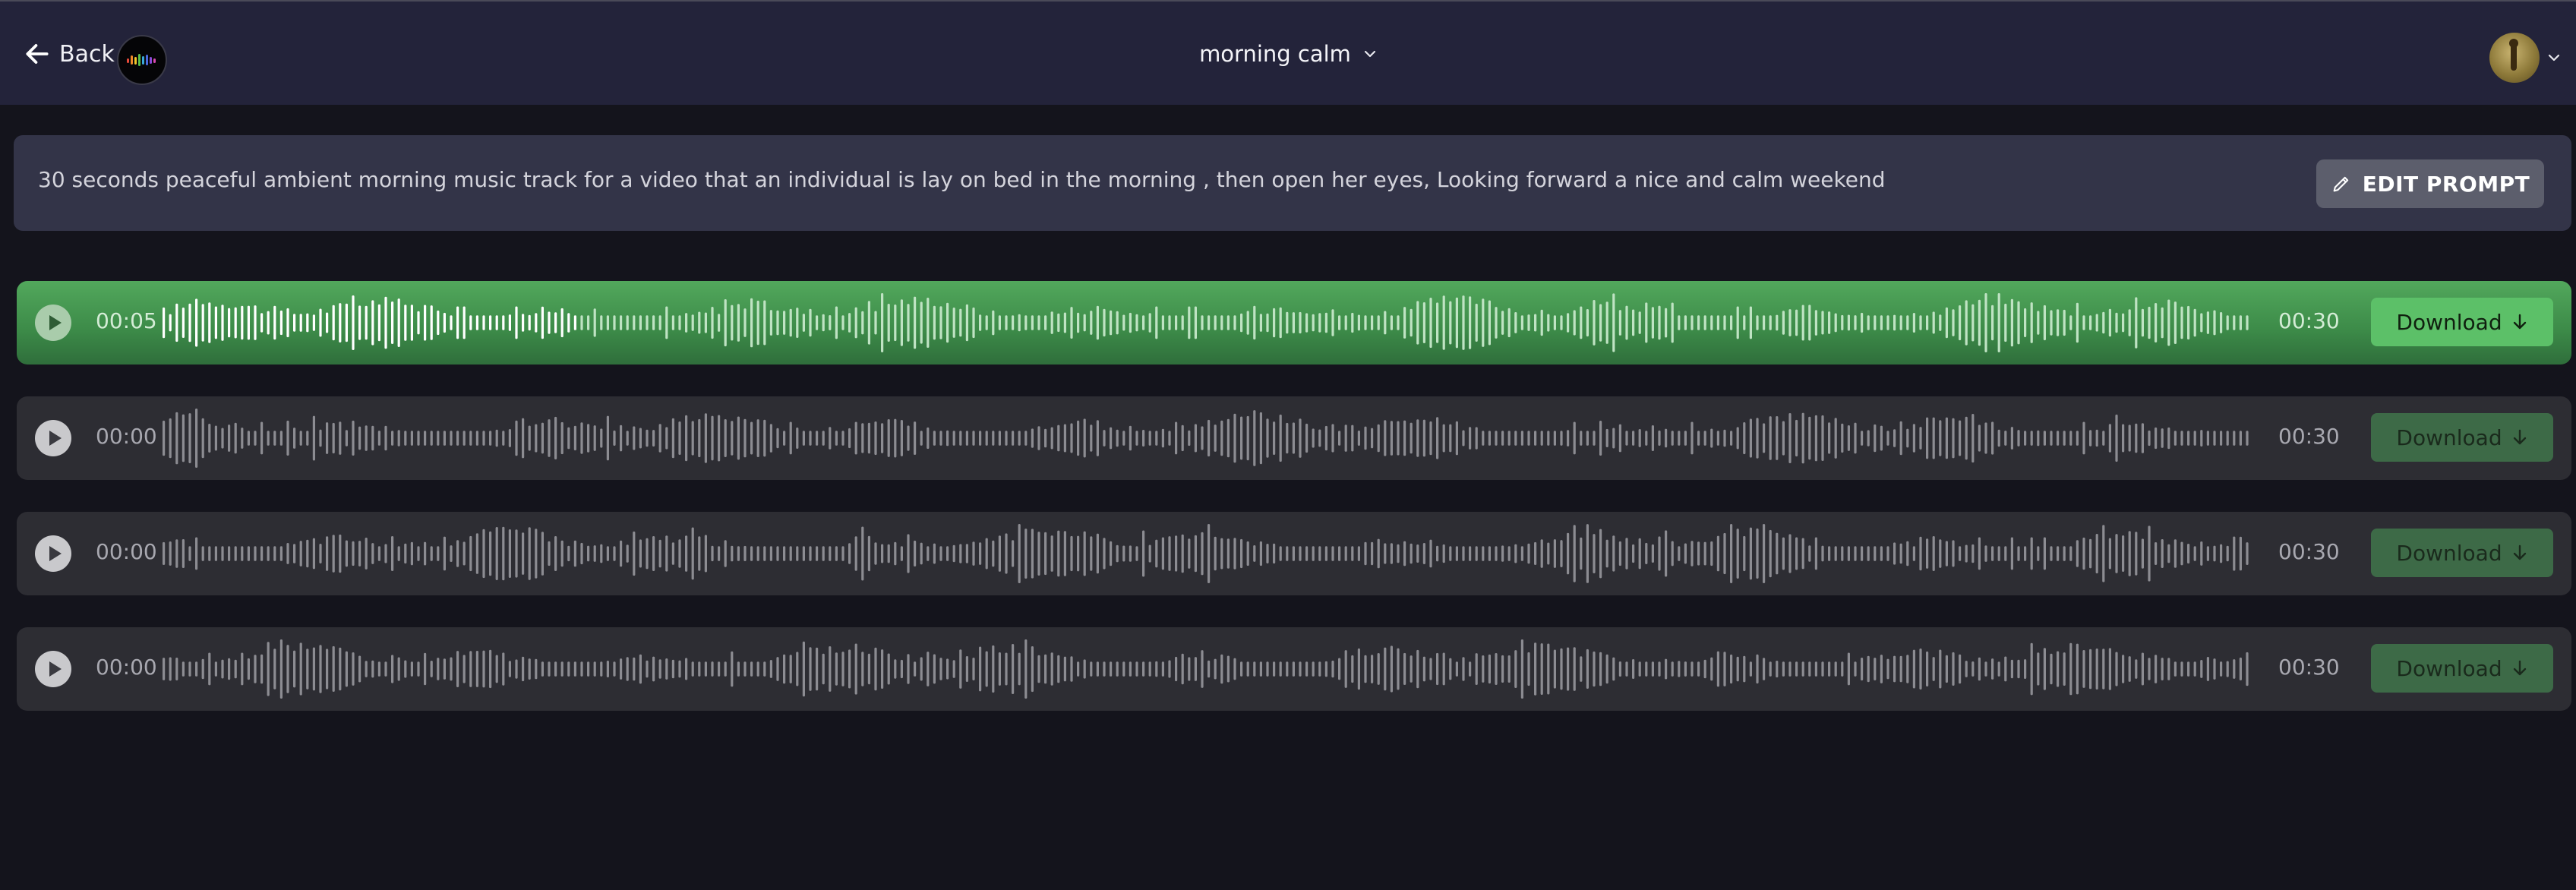 The height and width of the screenshot is (890, 2576). I want to click on edit-prompt-button: EDIT PROMPT, so click(2430, 183).